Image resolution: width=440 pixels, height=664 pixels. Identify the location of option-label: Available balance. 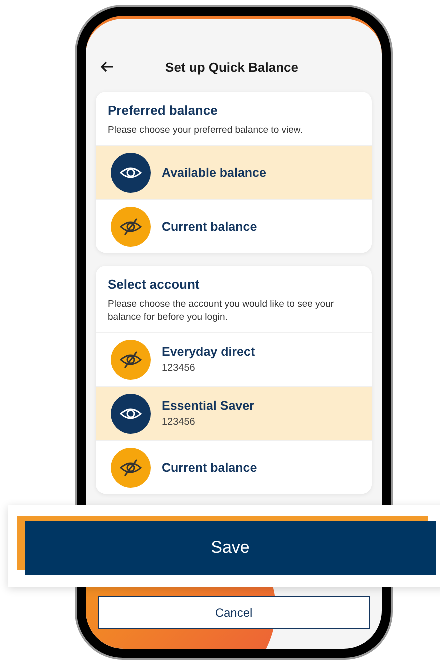
(214, 173).